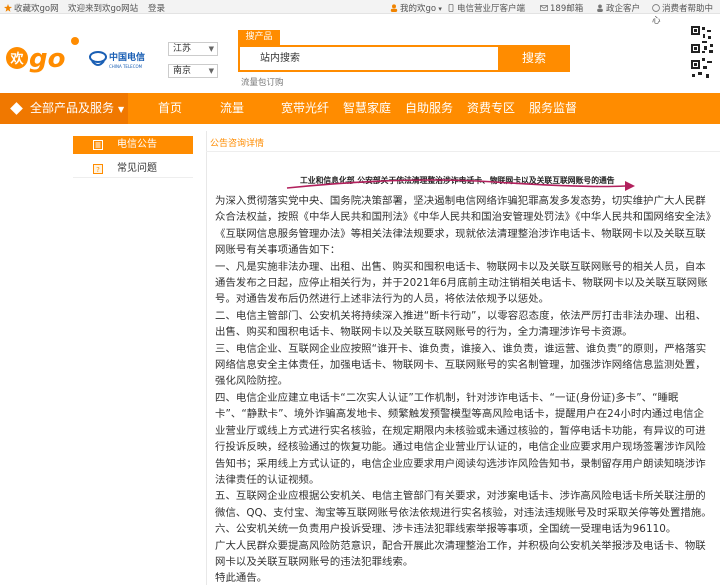 The width and height of the screenshot is (720, 585). What do you see at coordinates (259, 37) in the screenshot?
I see `search-products-tab: 搜产品` at bounding box center [259, 37].